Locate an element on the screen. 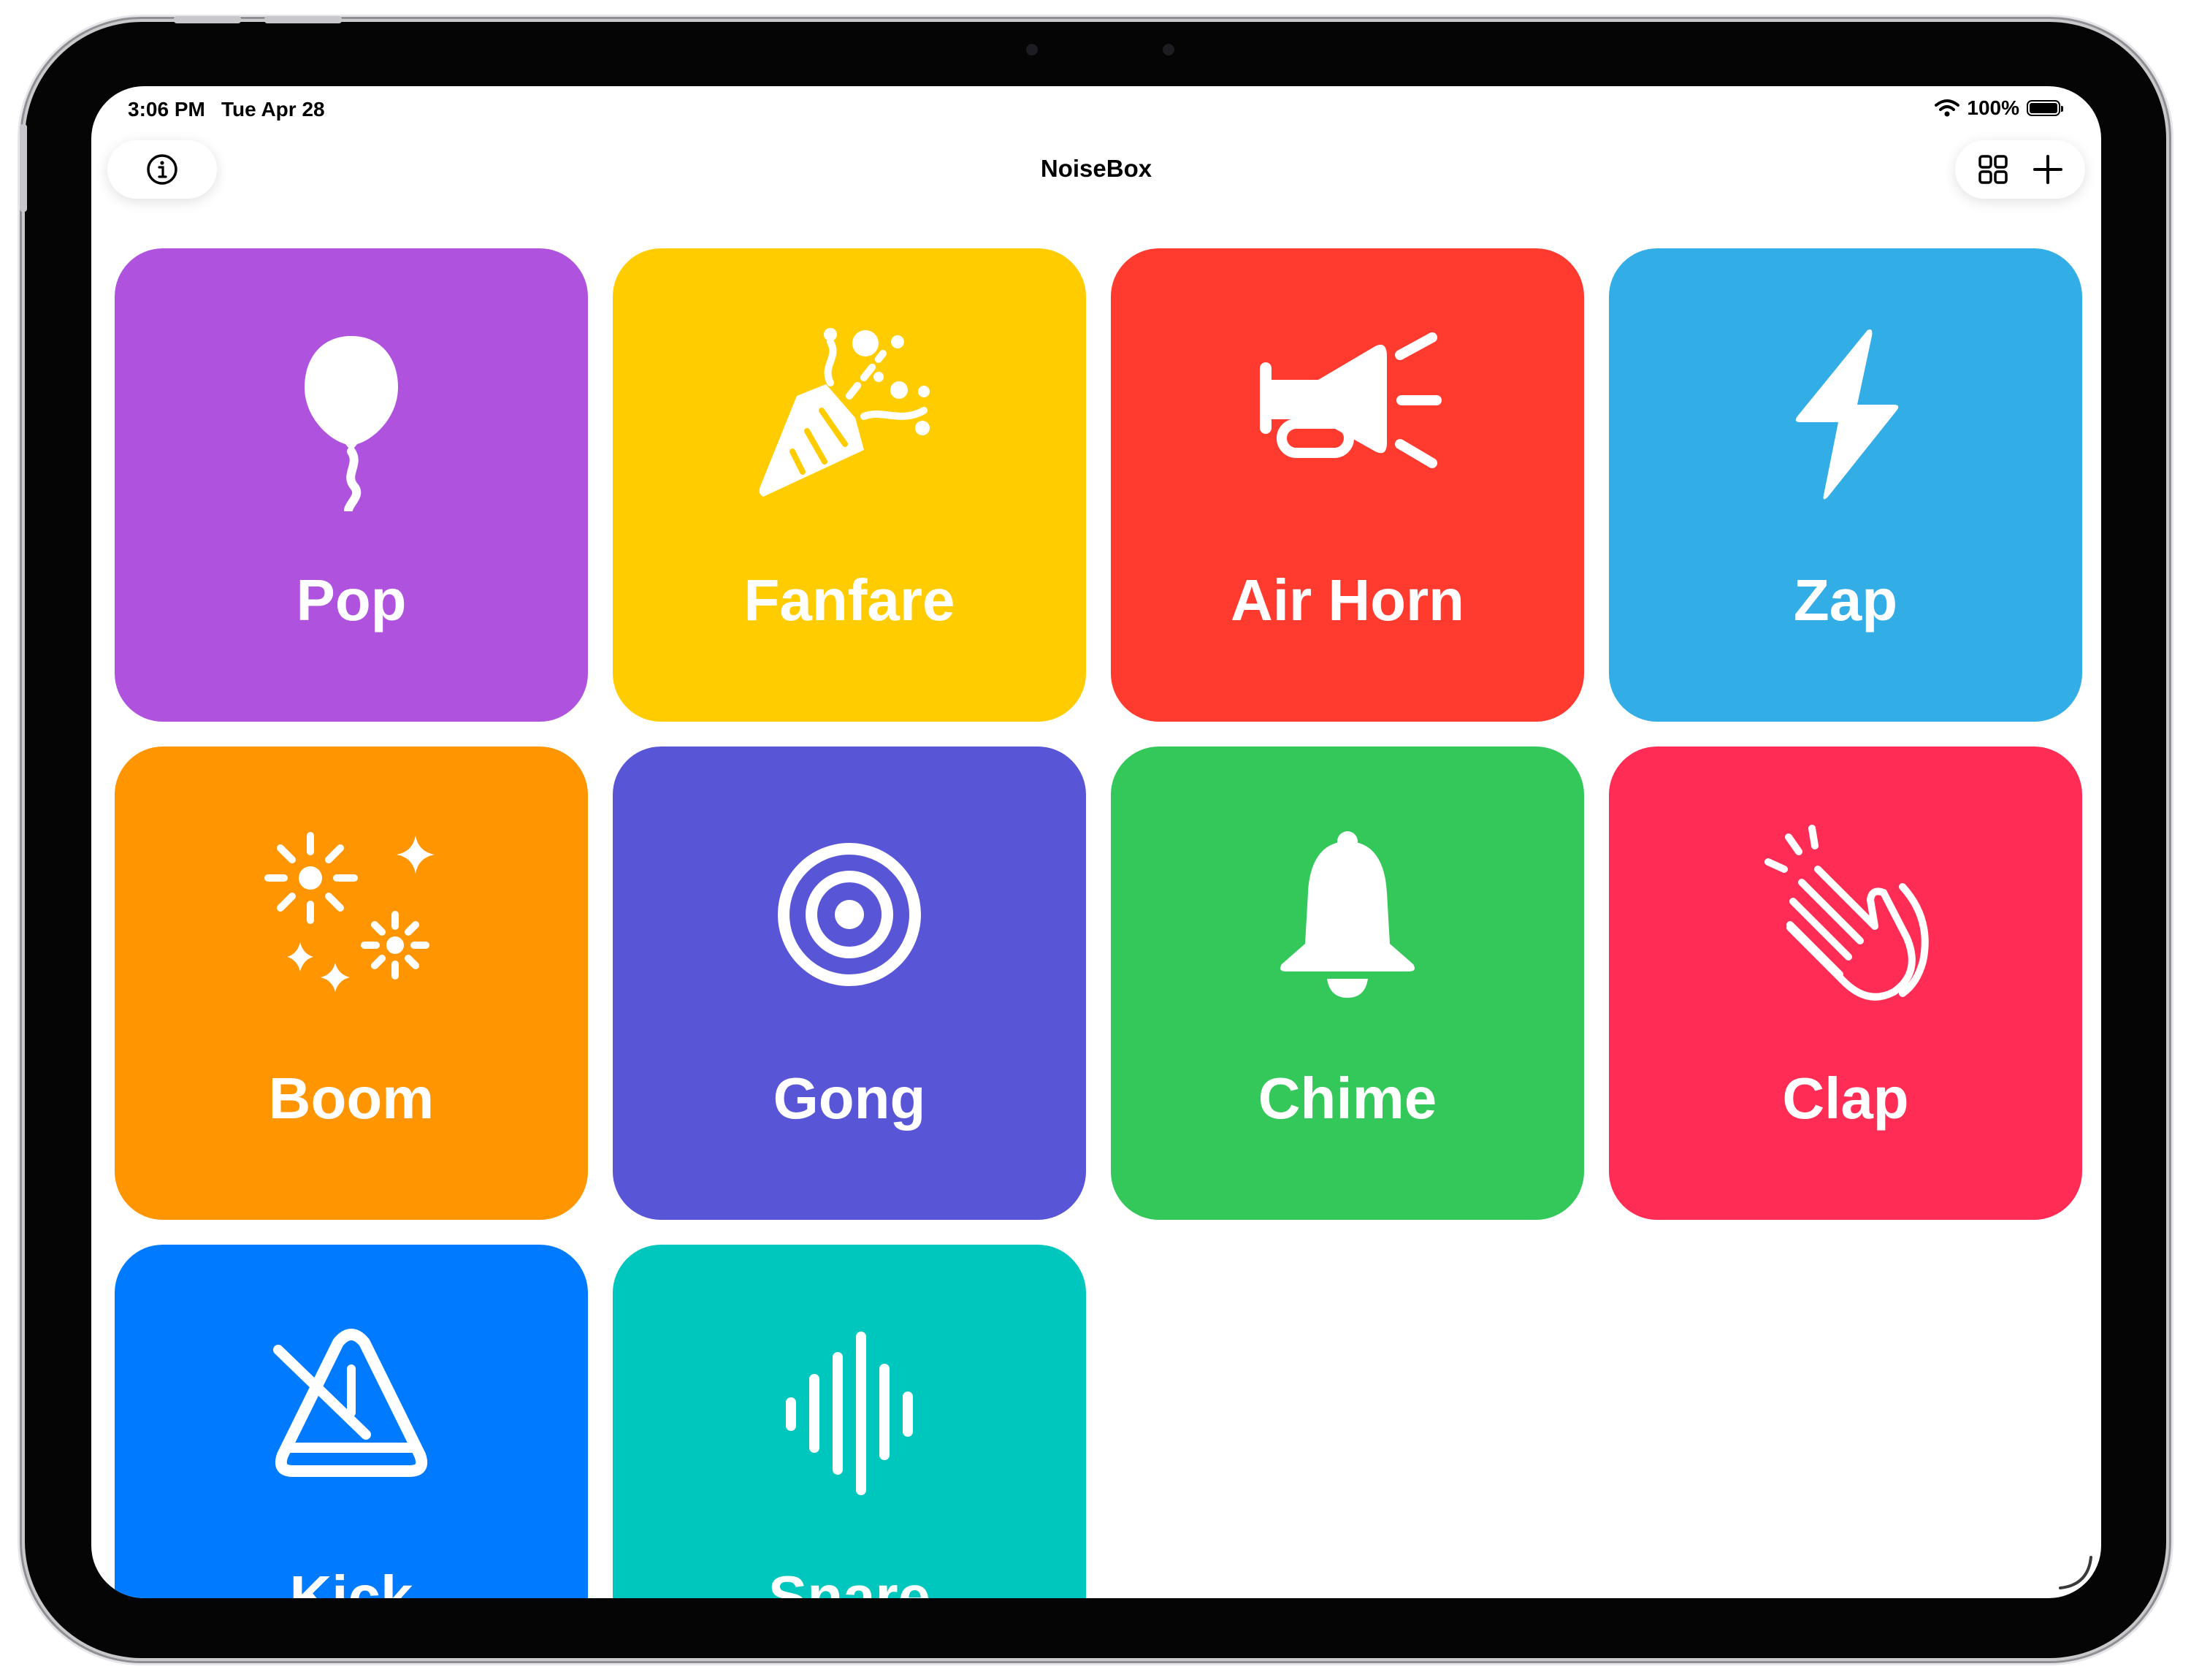 The height and width of the screenshot is (1680, 2191). horn-icon is located at coordinates (1351, 400).